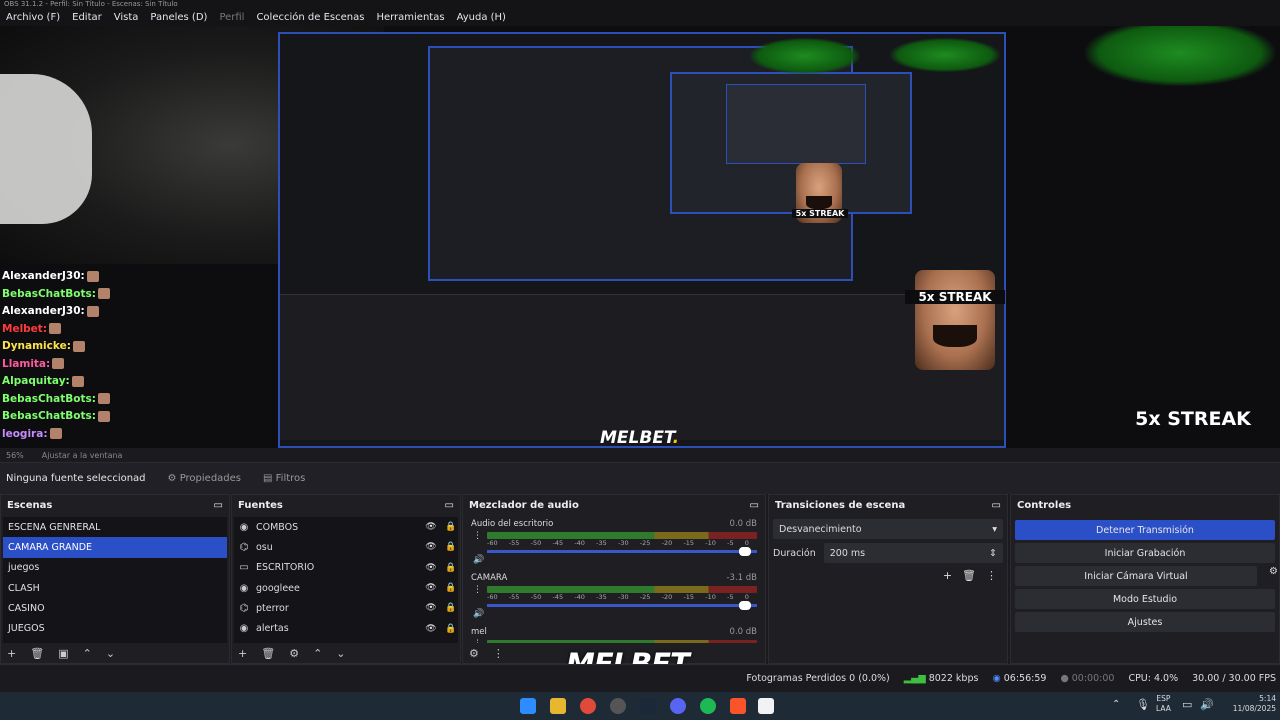 The image size is (1280, 720). Describe the element at coordinates (1187, 704) in the screenshot. I see `network-icon: ▭` at that location.